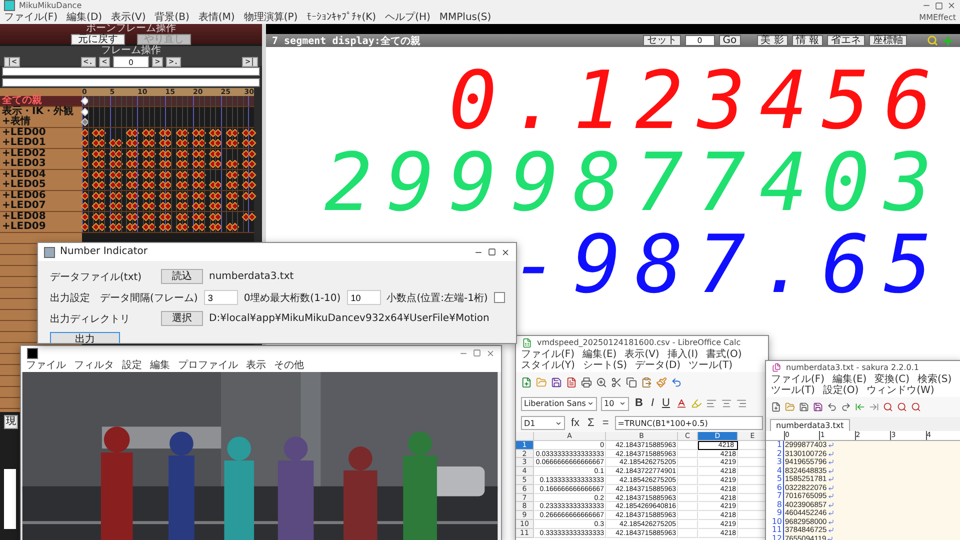  What do you see at coordinates (346, 41) in the screenshot?
I see `viewport-title: 7 segment display:全ての親` at bounding box center [346, 41].